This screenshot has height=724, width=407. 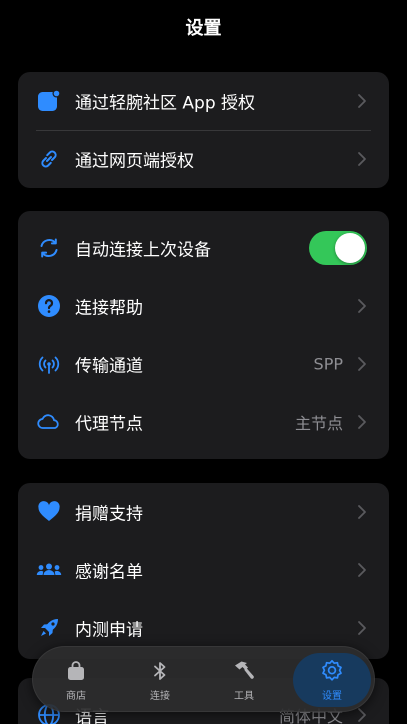 I want to click on question-circle-icon, so click(x=49, y=306).